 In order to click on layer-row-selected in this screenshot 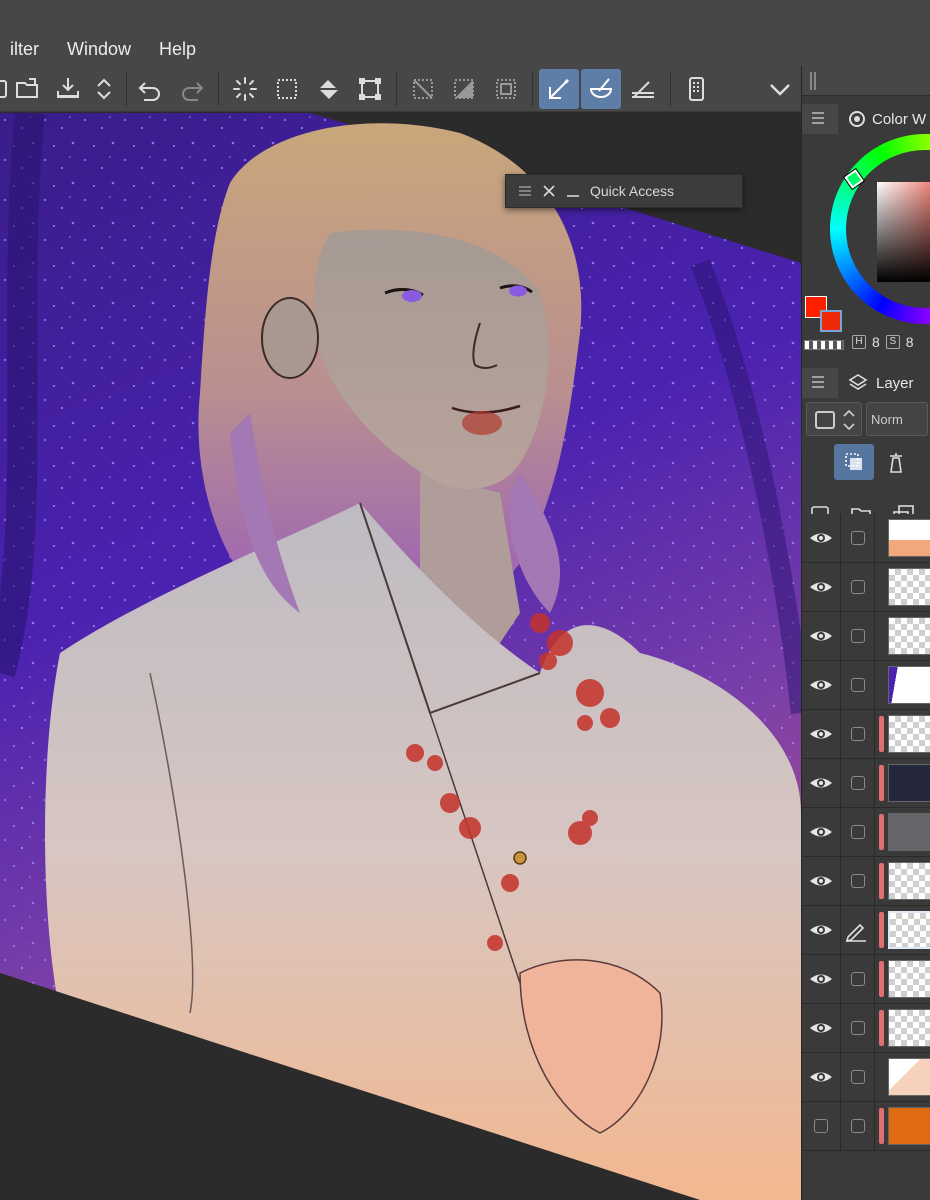, I will do `click(866, 930)`.